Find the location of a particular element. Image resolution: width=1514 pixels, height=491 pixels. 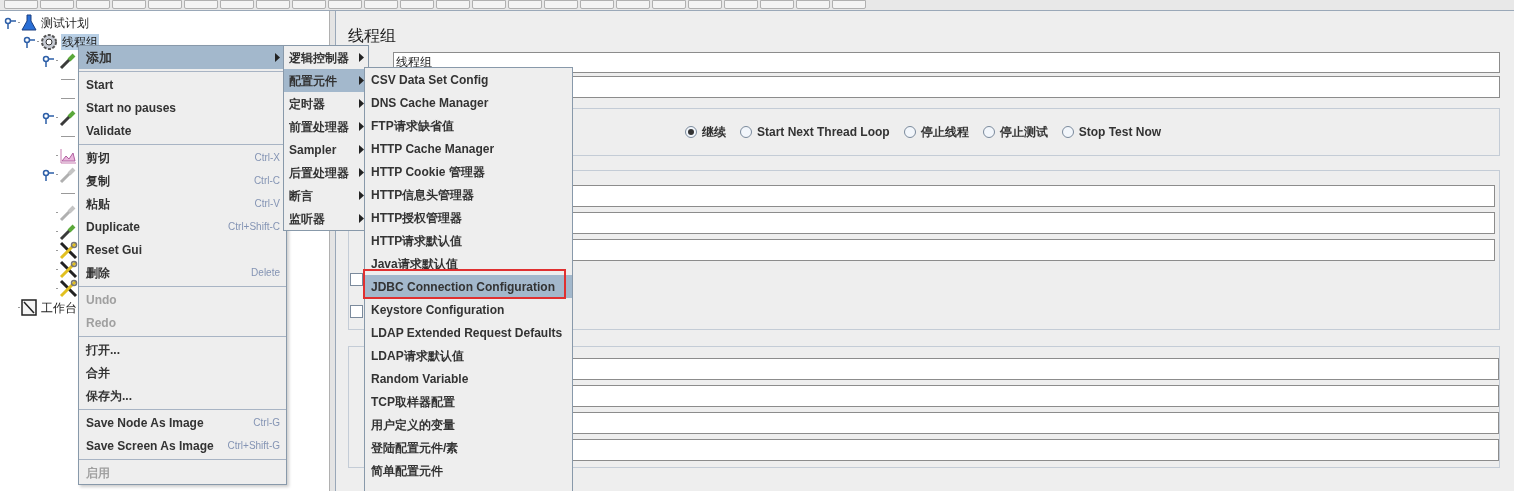

menu-item: FTP请求缺省值 is located at coordinates (468, 125).